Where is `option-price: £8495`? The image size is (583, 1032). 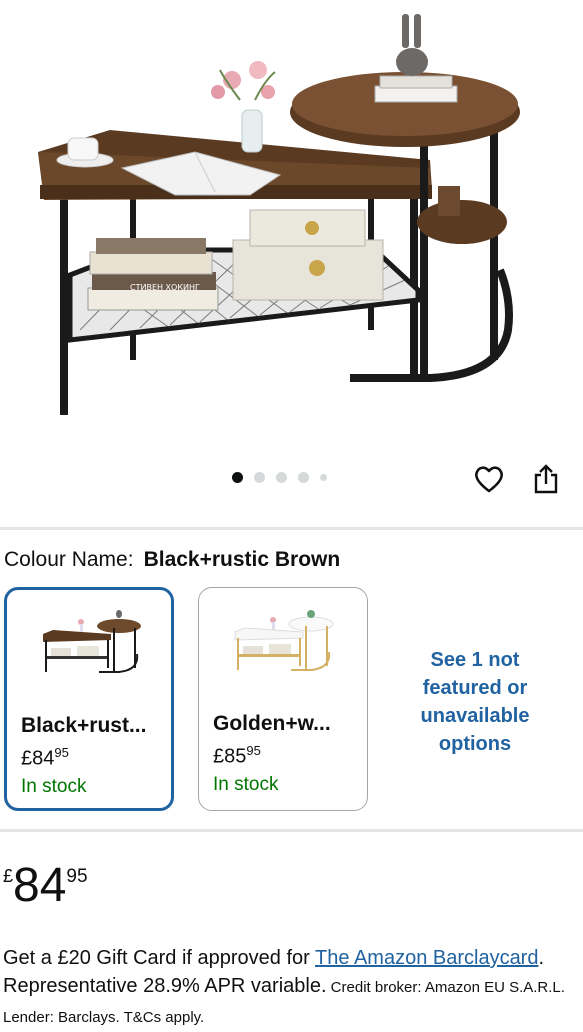
option-price: £8495 is located at coordinates (45, 758).